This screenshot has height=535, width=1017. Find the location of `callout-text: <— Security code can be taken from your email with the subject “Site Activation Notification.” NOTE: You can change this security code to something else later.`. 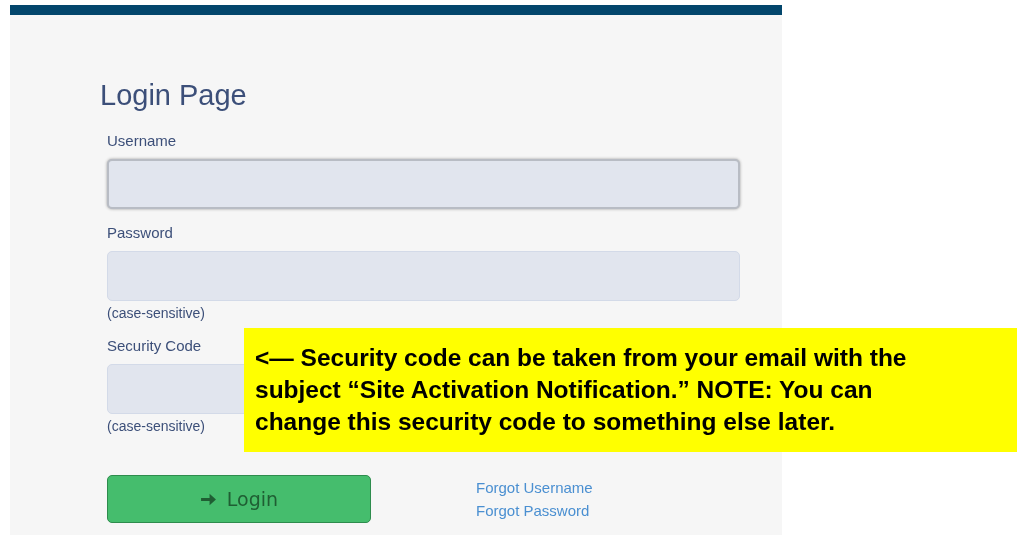

callout-text: <— Security code can be taken from your email with the subject “Site Activation Notification.” NOTE: You can change this security code to something else later. is located at coordinates (581, 390).